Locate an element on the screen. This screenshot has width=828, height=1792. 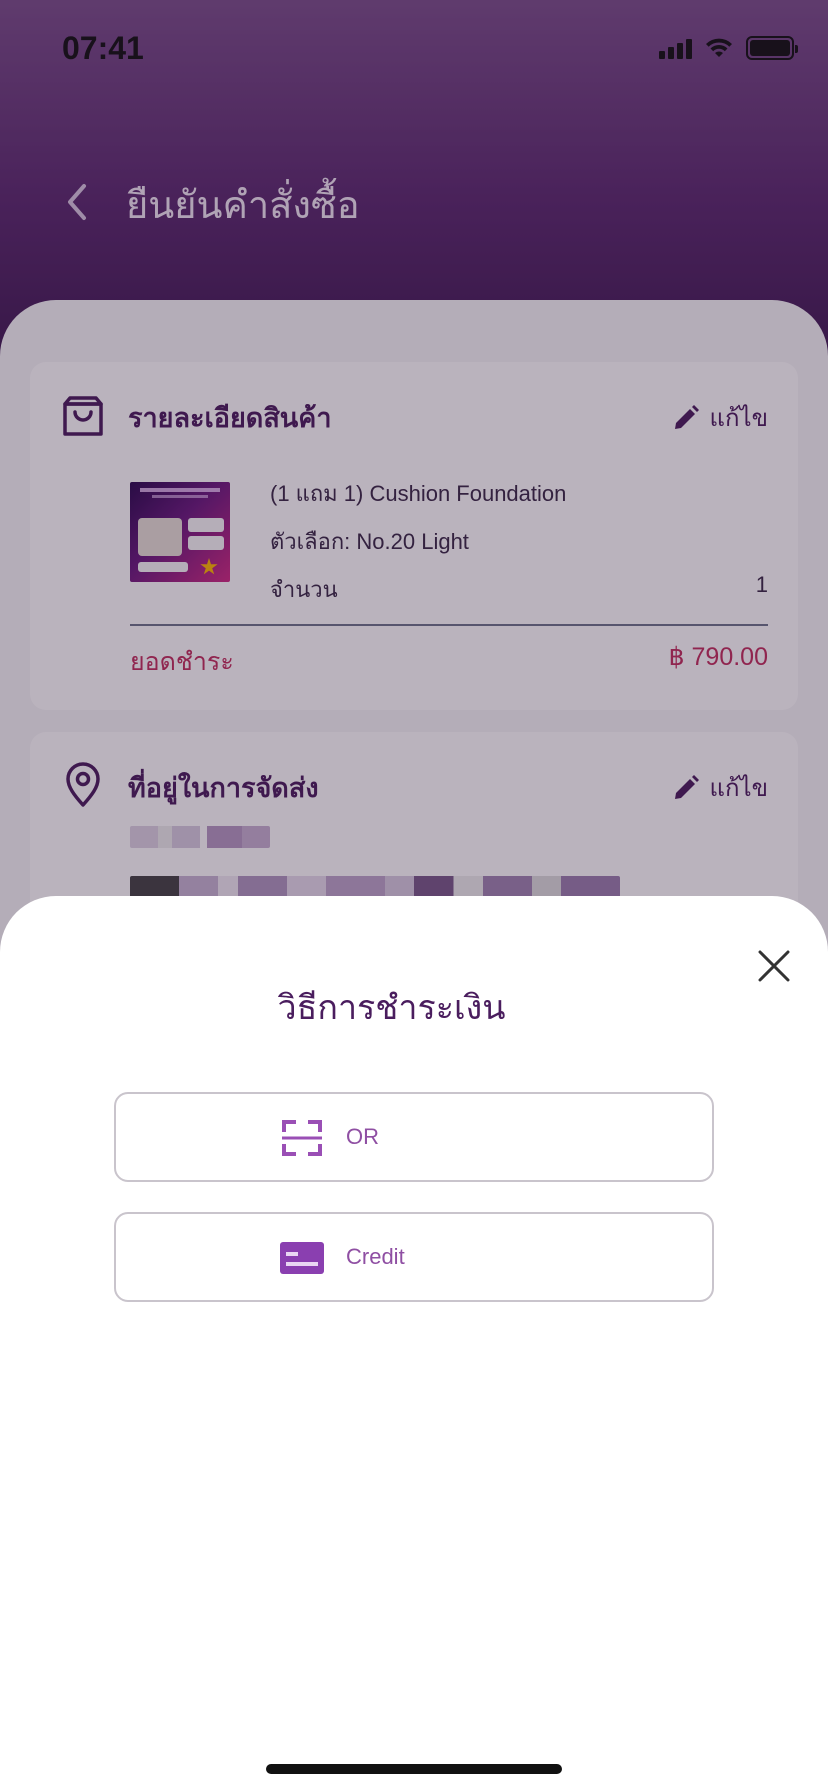
payment-option-credit: Credit is located at coordinates (414, 1257).